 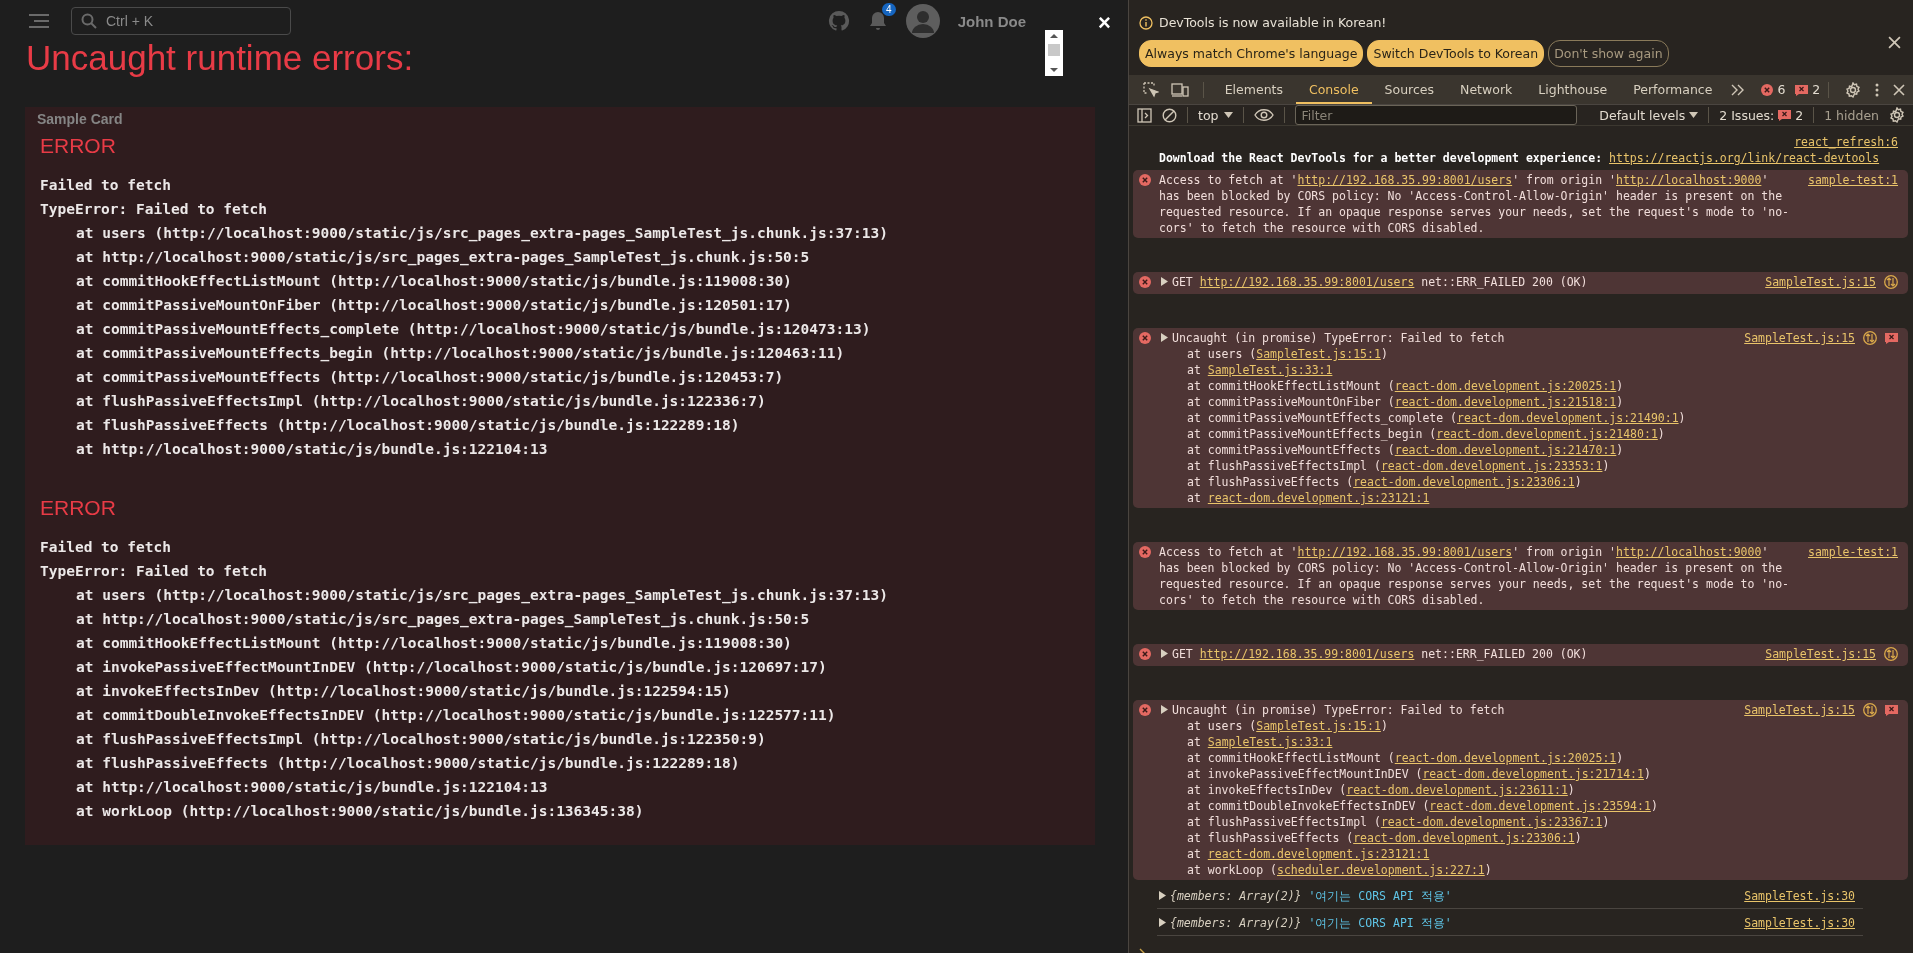 I want to click on source-link: react-dom.development.js:23367:1, so click(x=1491, y=822).